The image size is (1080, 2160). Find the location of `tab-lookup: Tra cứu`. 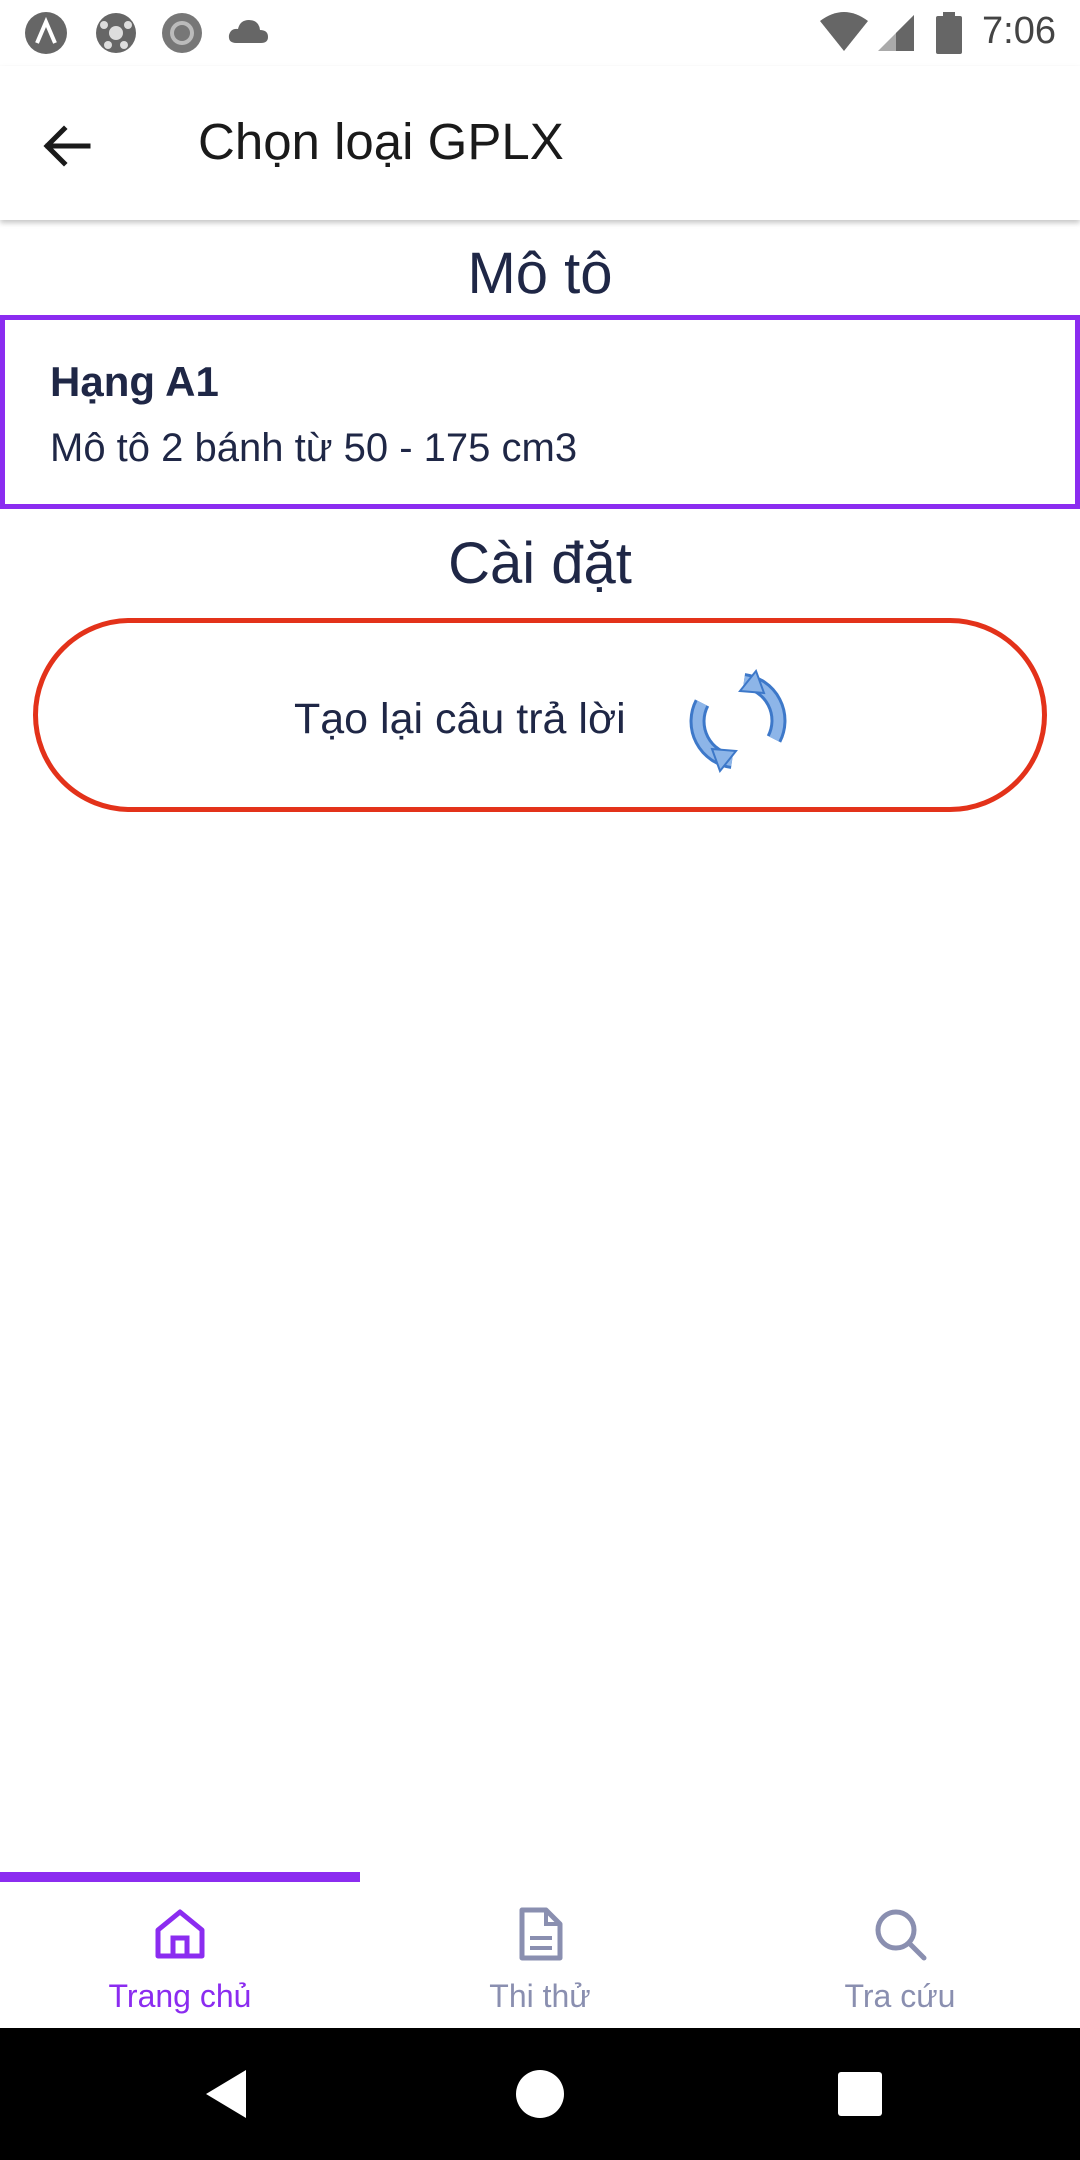

tab-lookup: Tra cứu is located at coordinates (900, 1955).